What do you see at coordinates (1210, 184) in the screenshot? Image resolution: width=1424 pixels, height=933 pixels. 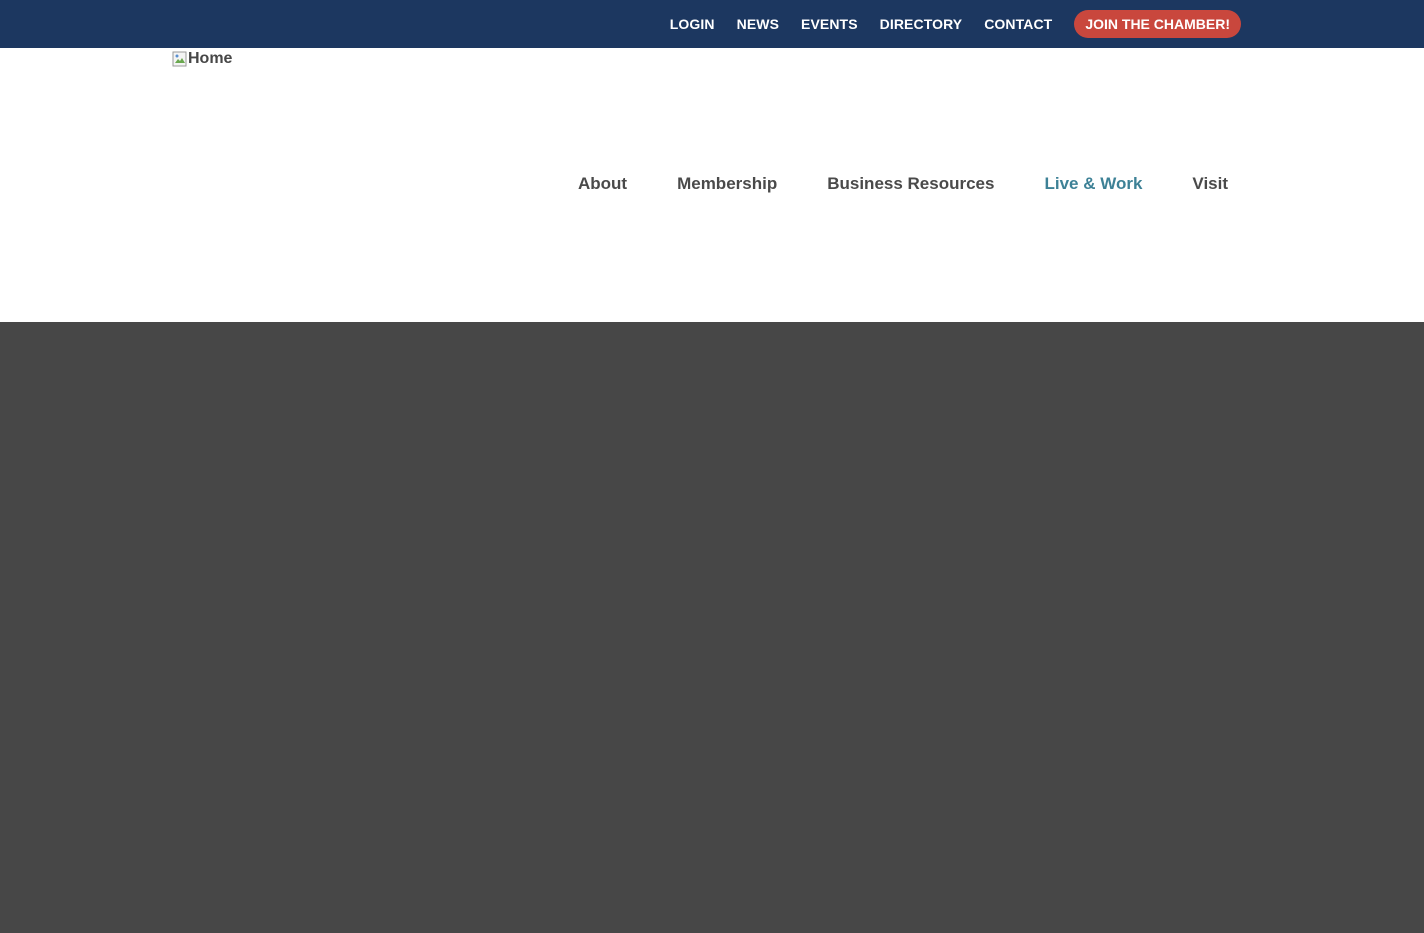 I see `nav-item-visit: Visit` at bounding box center [1210, 184].